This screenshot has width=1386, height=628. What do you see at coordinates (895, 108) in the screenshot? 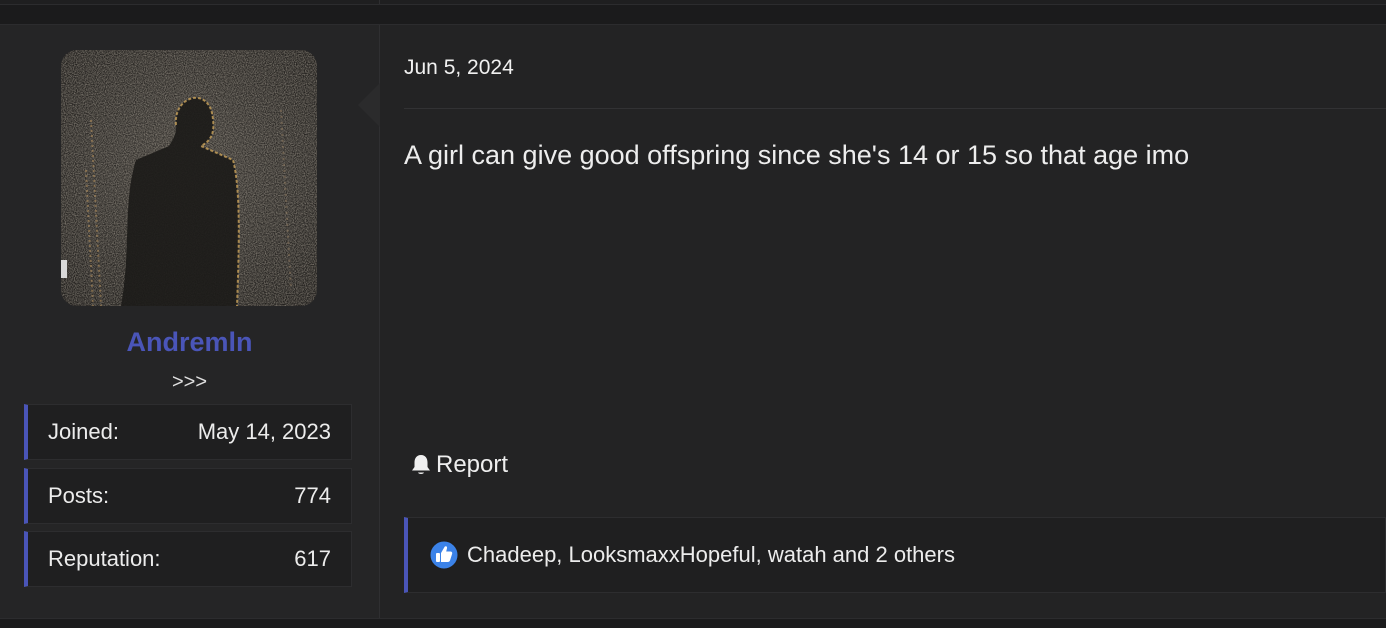
I see `message-divider` at bounding box center [895, 108].